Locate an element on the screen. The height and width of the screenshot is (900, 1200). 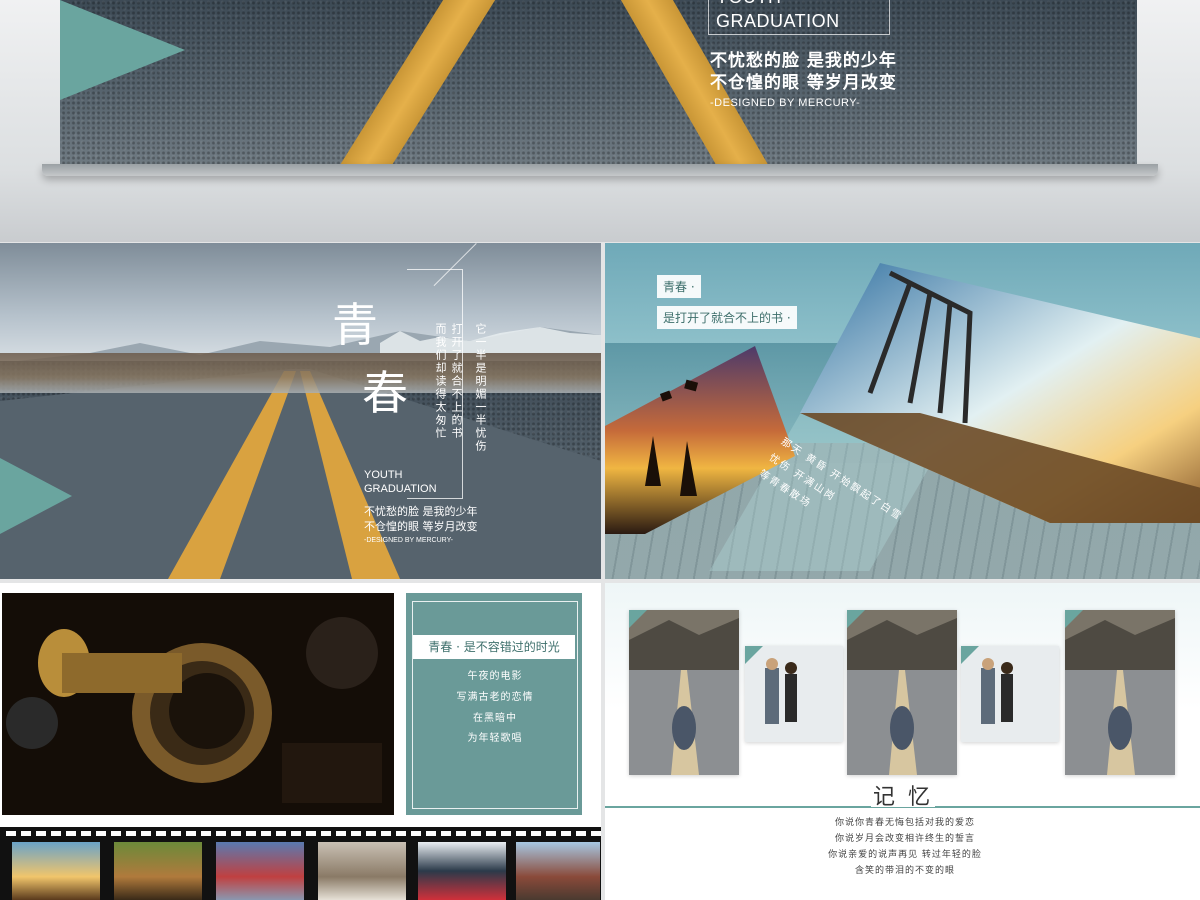
hero-en-line1: YOUTH is located at coordinates (749, 4).